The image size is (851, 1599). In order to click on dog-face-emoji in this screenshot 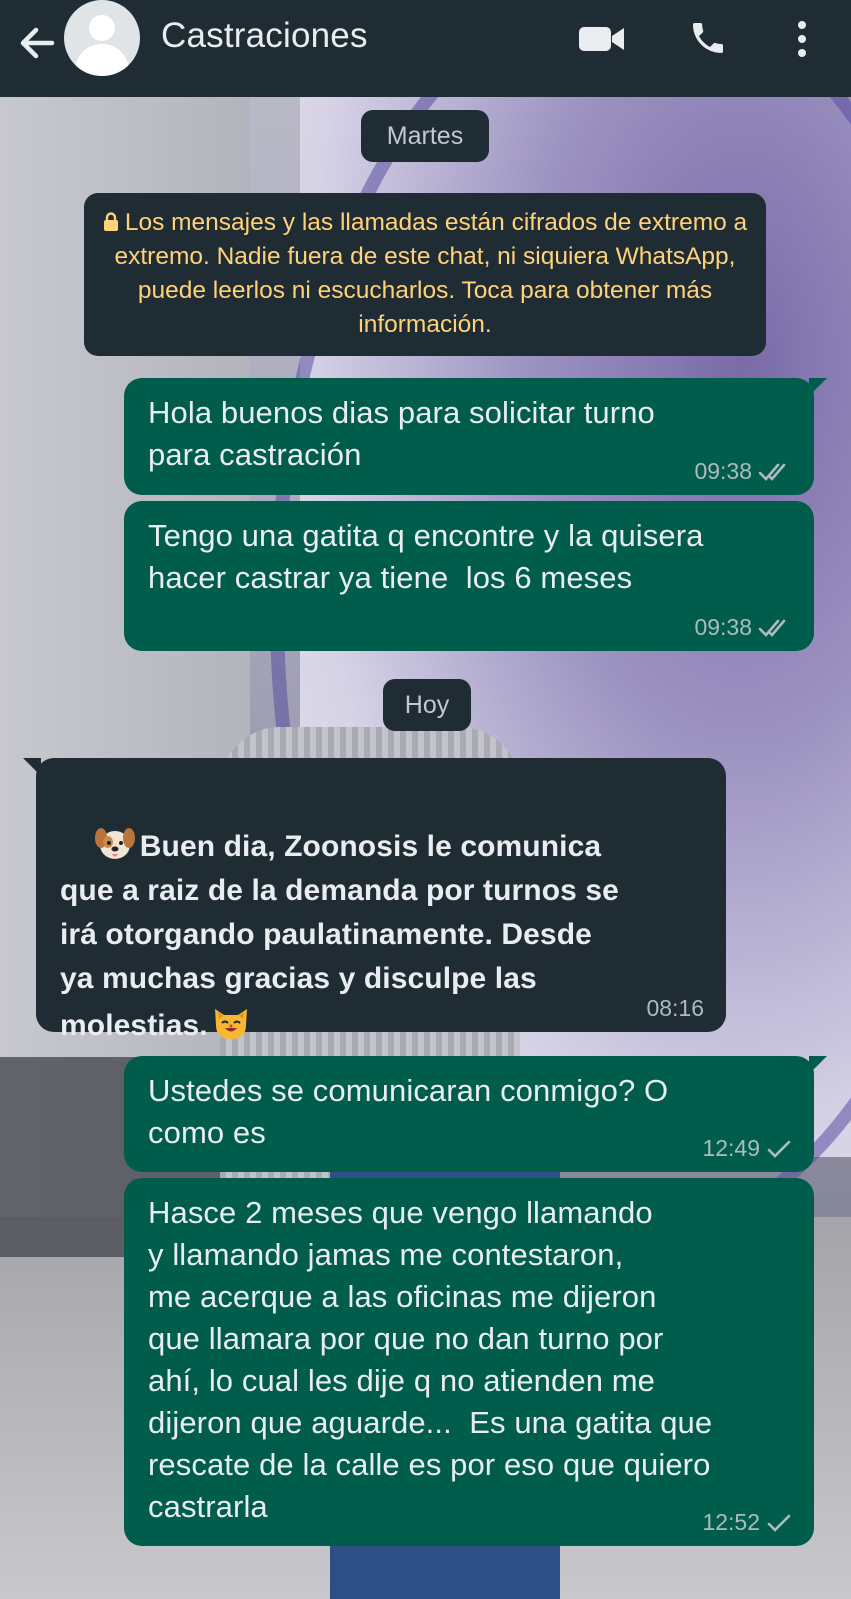, I will do `click(114, 843)`.